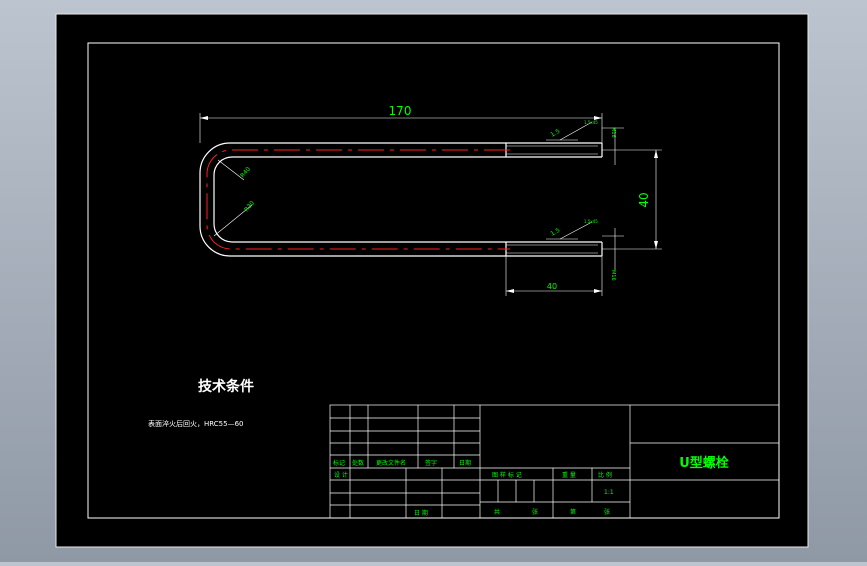  I want to click on note-top-label: 1.5x45, so click(591, 122).